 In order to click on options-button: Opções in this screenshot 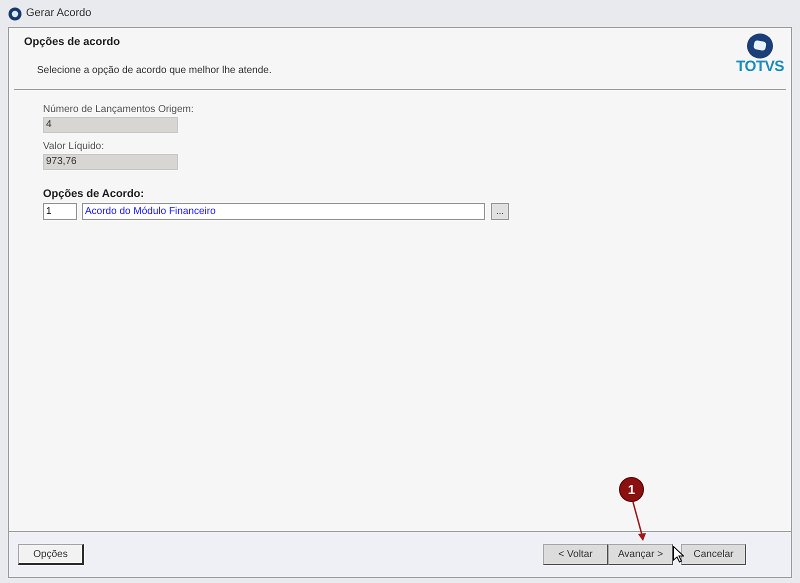, I will do `click(51, 554)`.